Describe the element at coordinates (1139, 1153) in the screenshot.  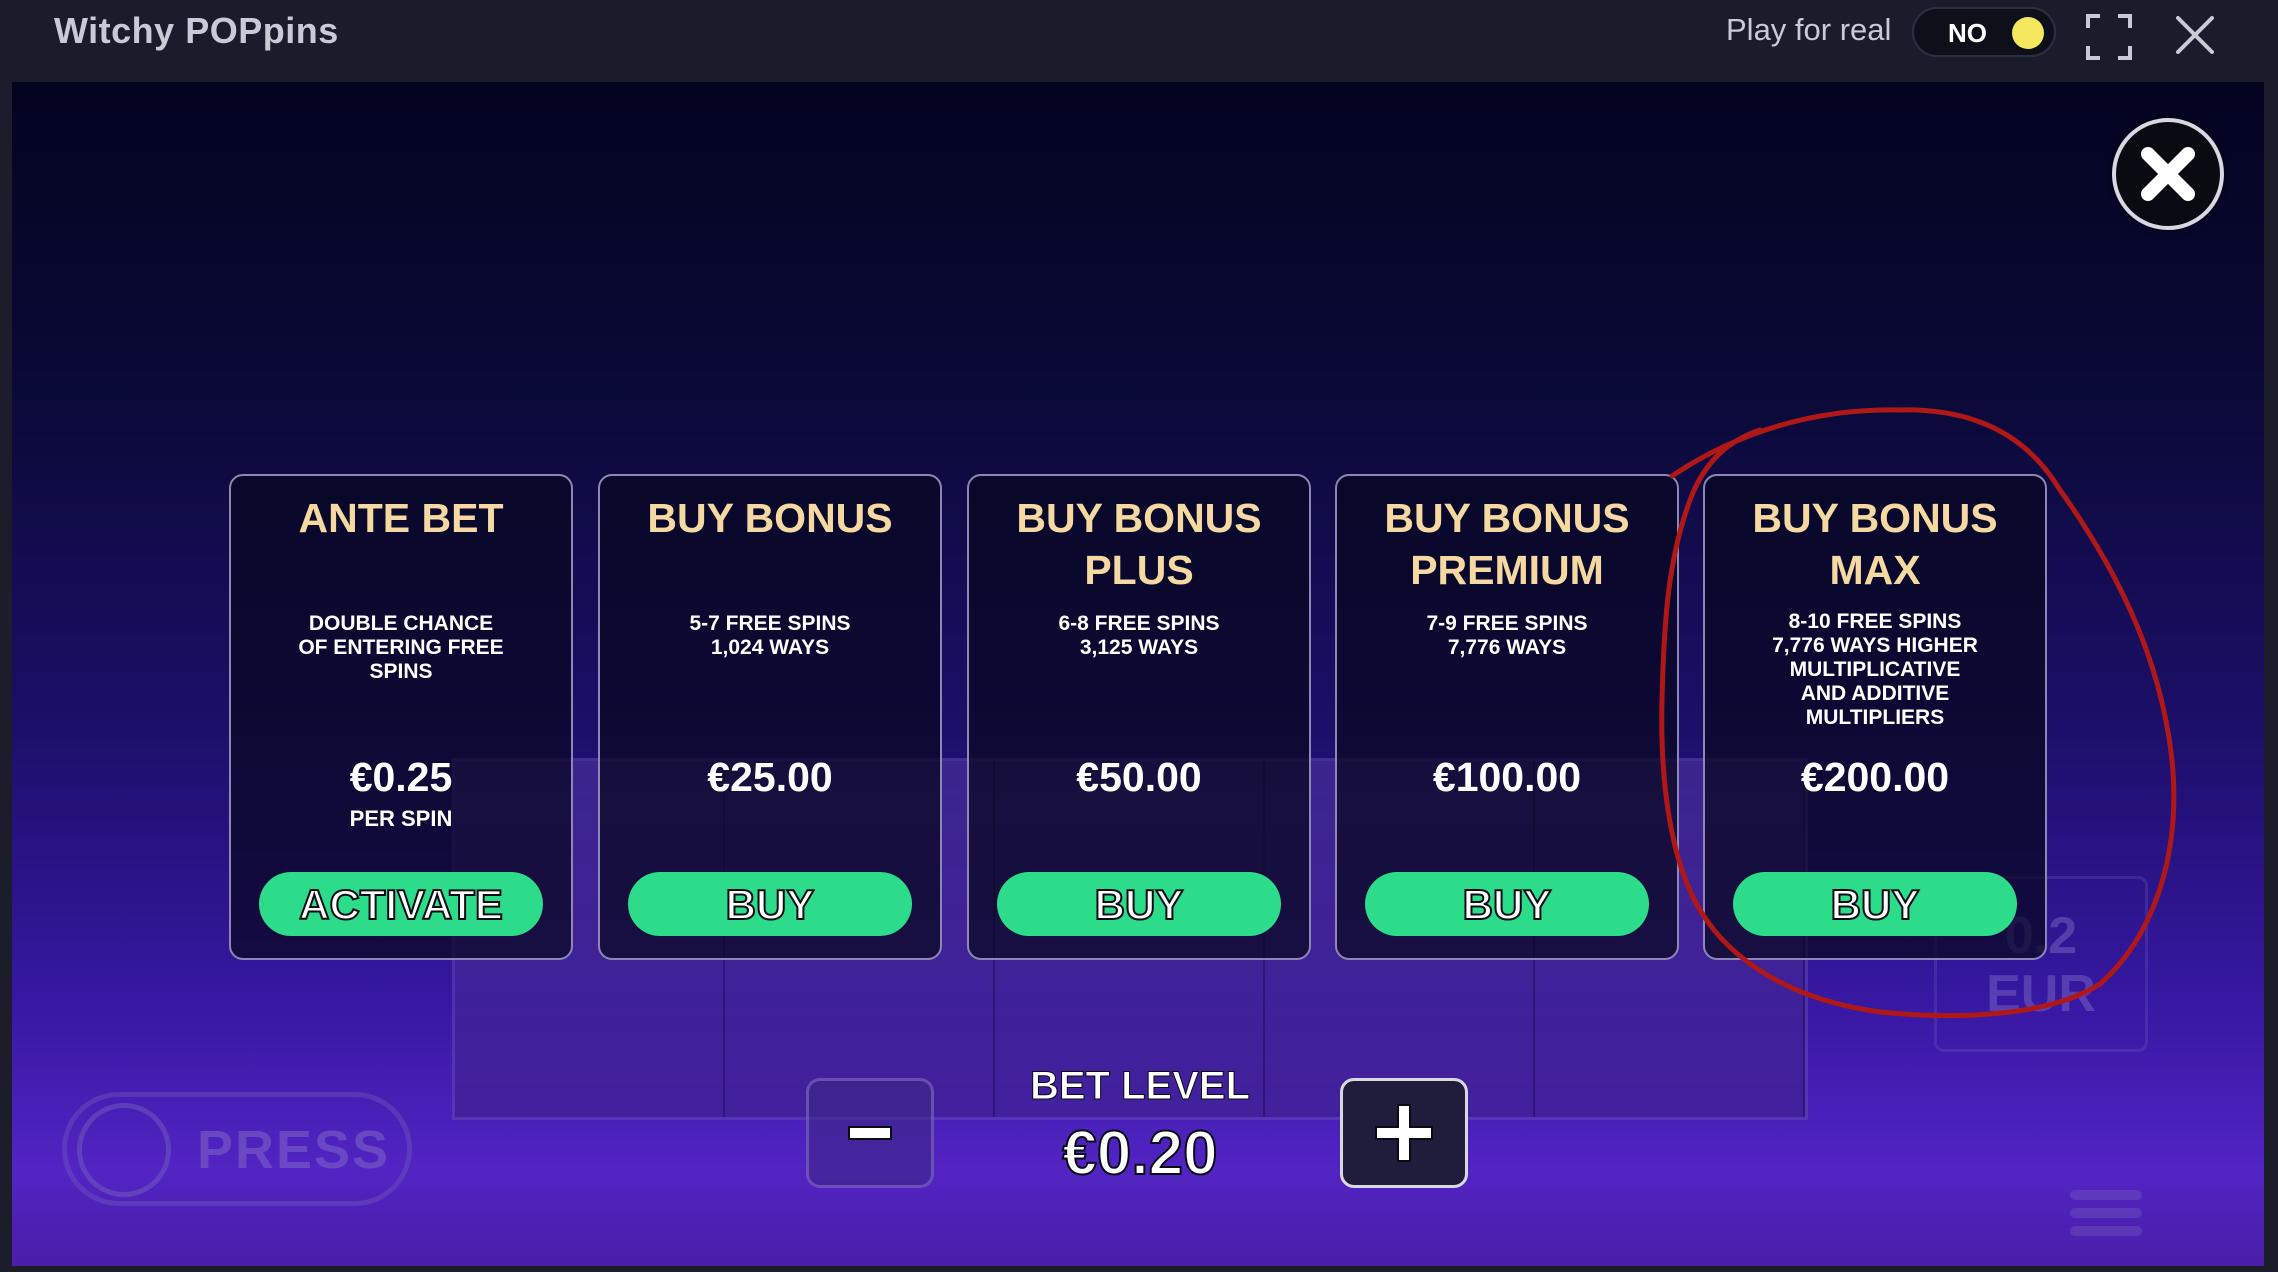
I see `bet-level-value: €0.20` at that location.